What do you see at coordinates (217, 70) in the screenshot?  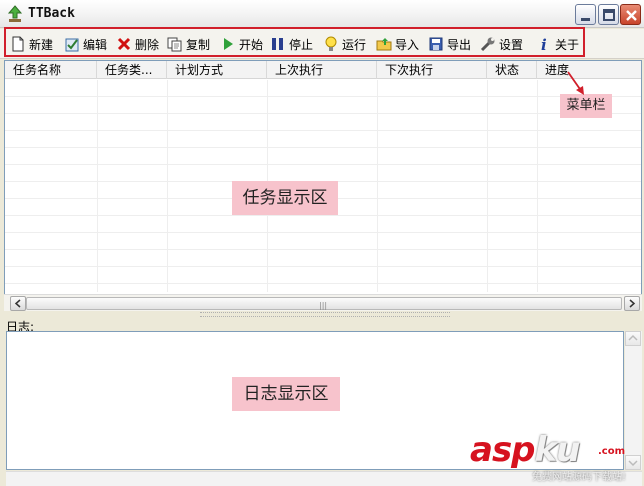 I see `column-header-schedule: 计划方式` at bounding box center [217, 70].